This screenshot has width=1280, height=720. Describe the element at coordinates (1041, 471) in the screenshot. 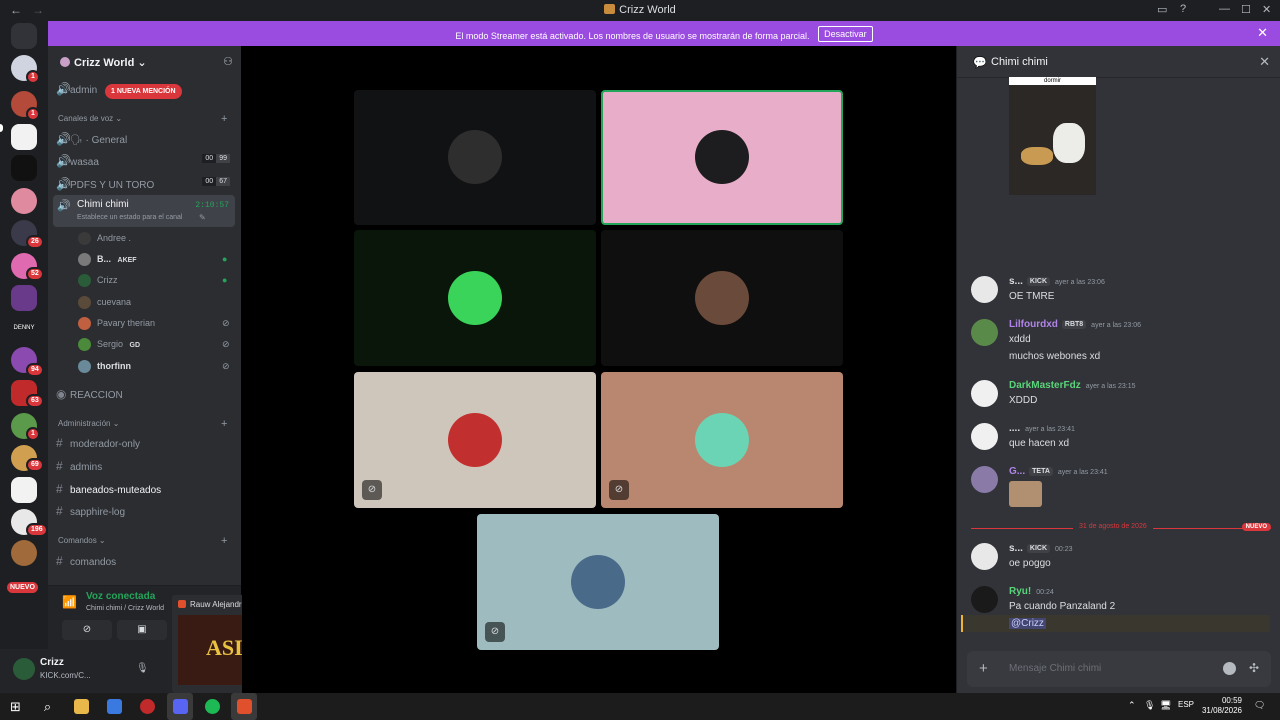

I see `clan-tag: TETA` at that location.